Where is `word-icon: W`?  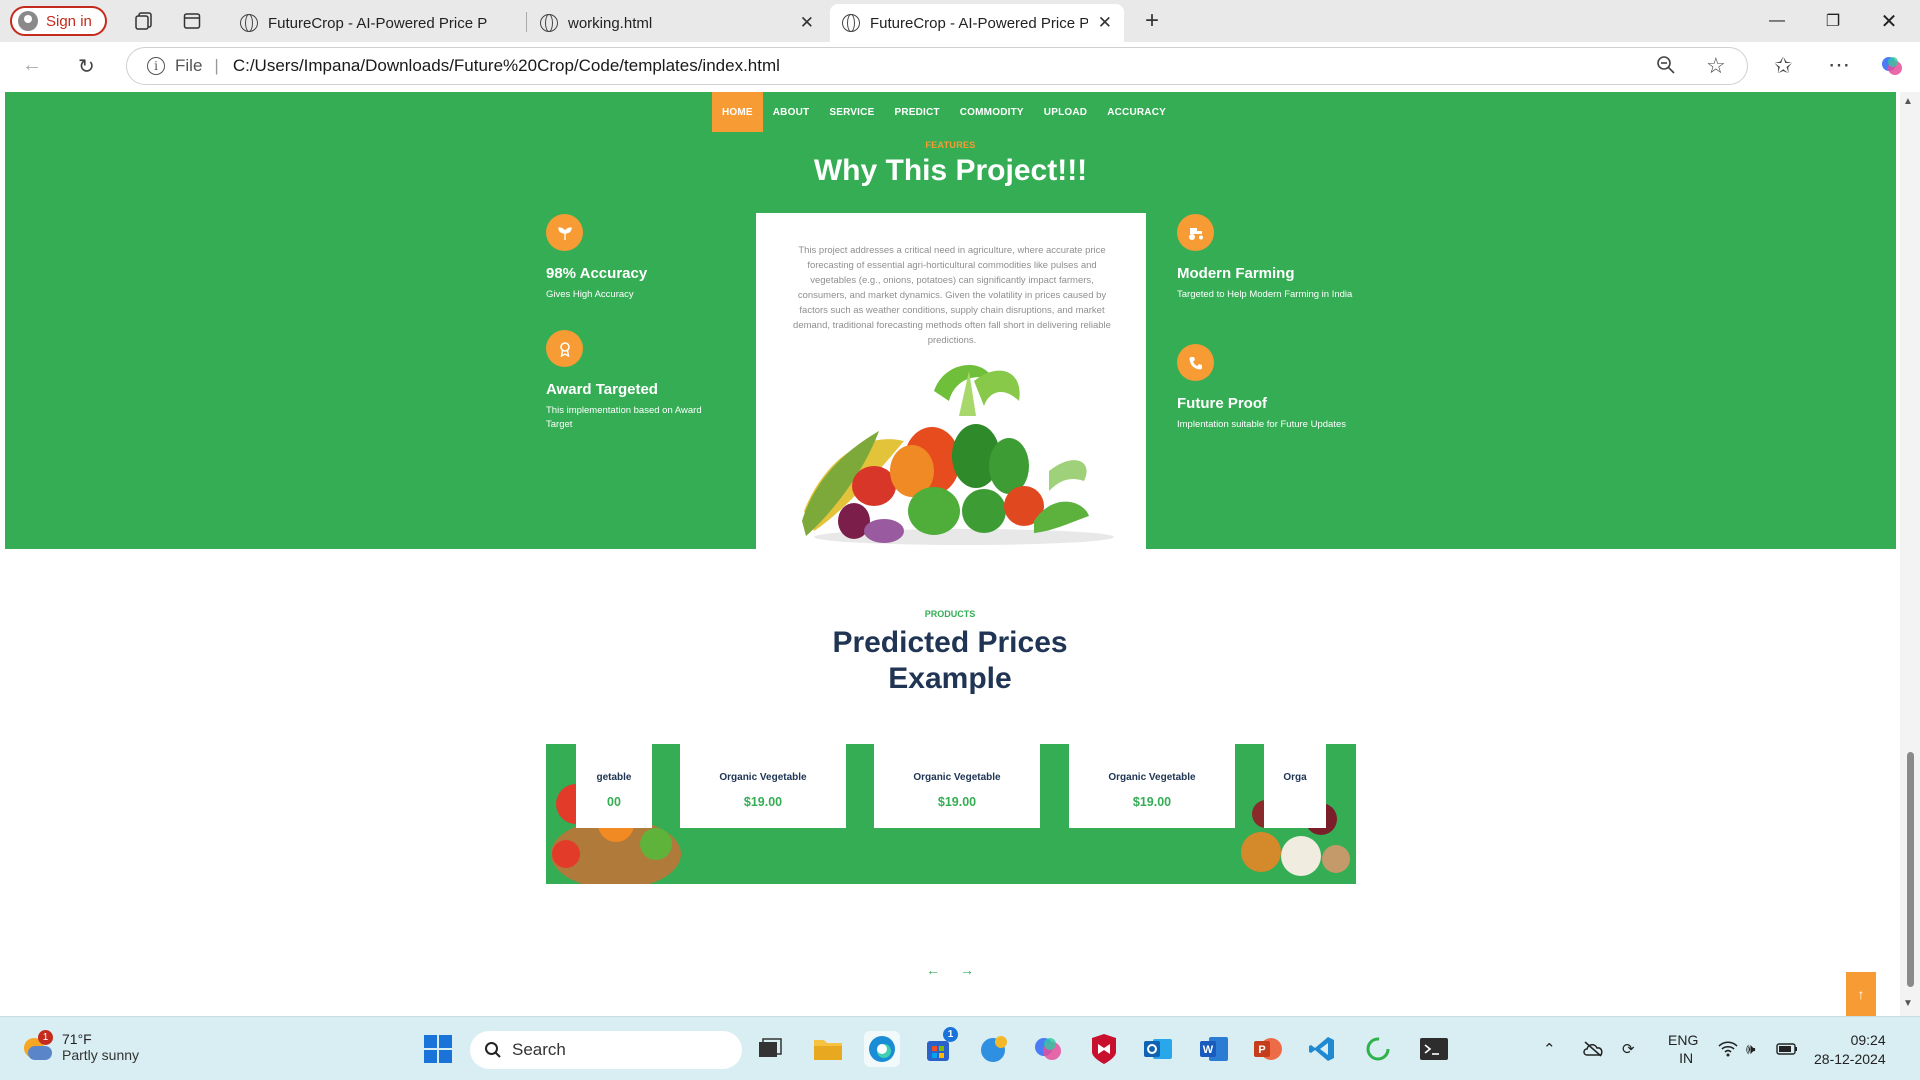
word-icon: W is located at coordinates (1214, 1049).